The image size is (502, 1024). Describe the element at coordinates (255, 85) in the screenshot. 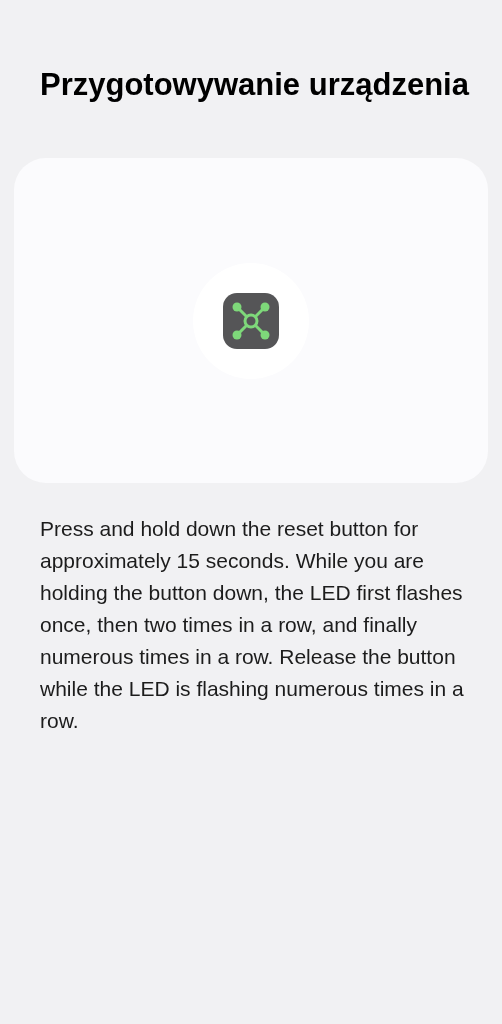

I see `page-title: Przygotowywanie urządzenia` at that location.